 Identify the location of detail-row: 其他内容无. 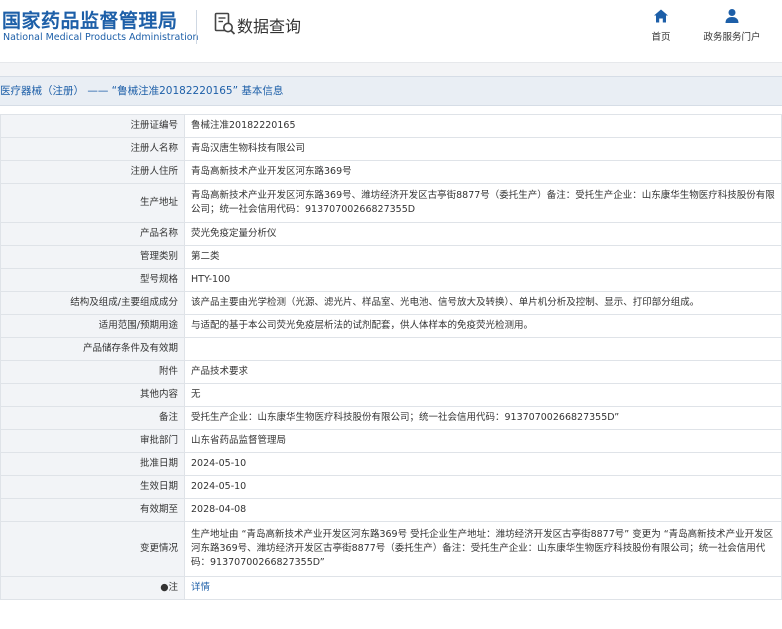
(391, 395).